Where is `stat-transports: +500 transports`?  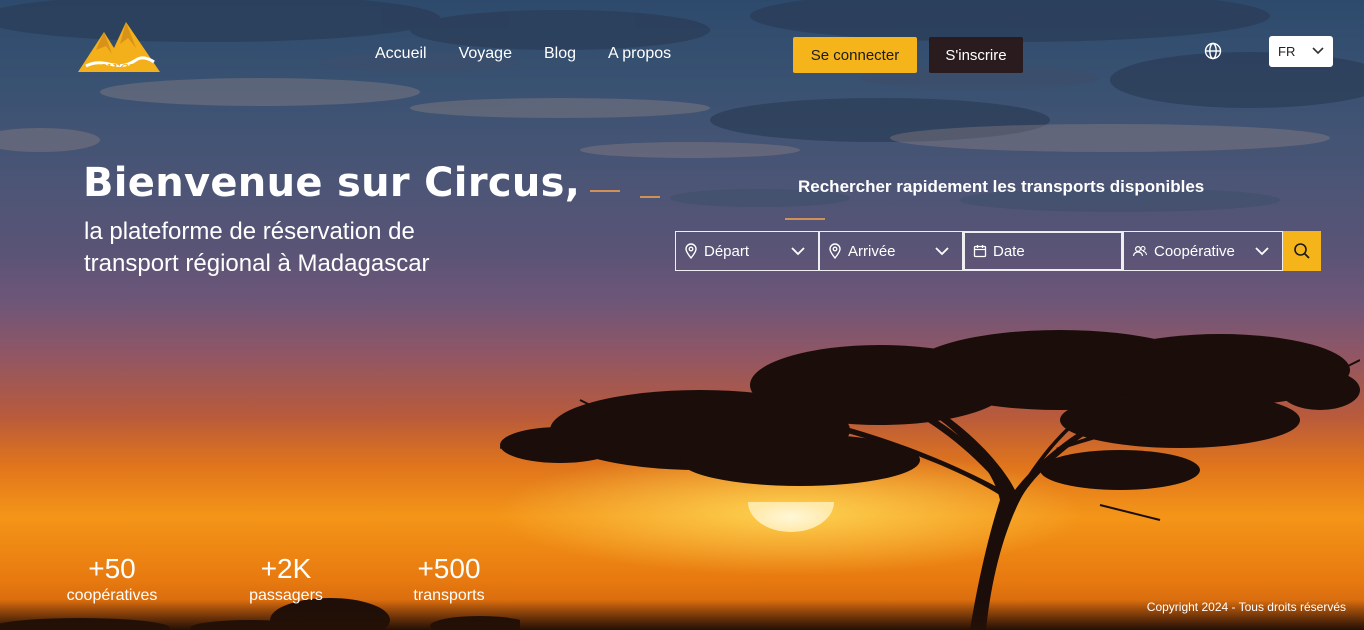 stat-transports: +500 transports is located at coordinates (449, 579).